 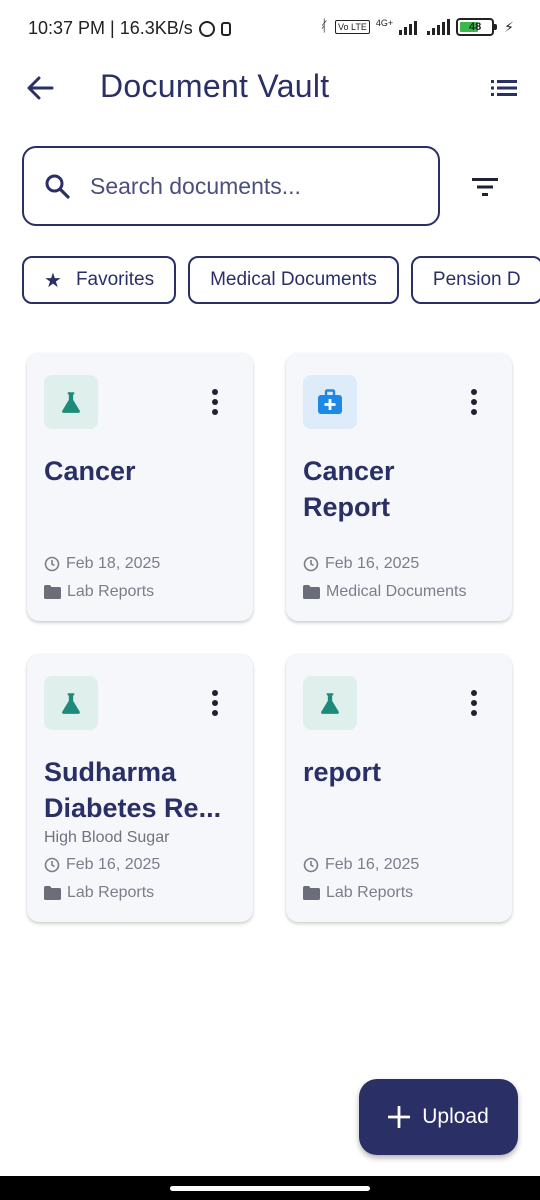 I want to click on document-card: report Feb 16, 2025 Lab Reports, so click(x=399, y=788).